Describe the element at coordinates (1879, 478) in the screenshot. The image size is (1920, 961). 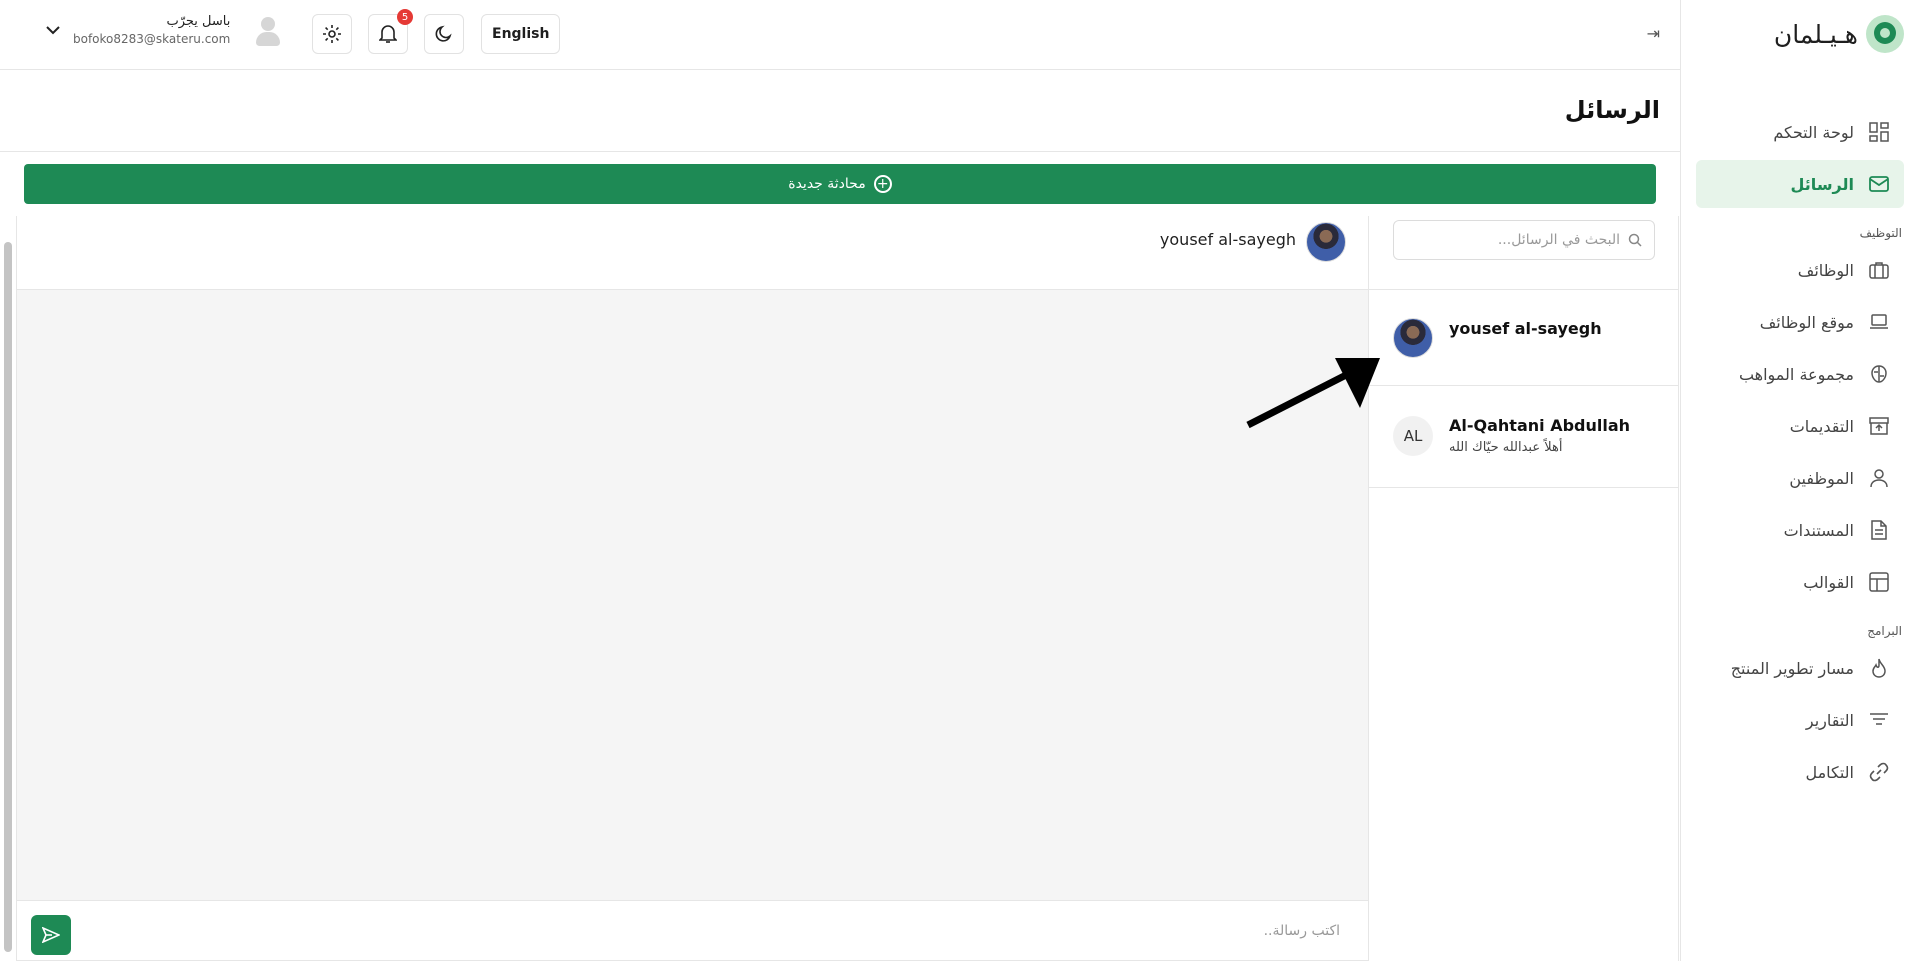
I see `user-icon` at that location.